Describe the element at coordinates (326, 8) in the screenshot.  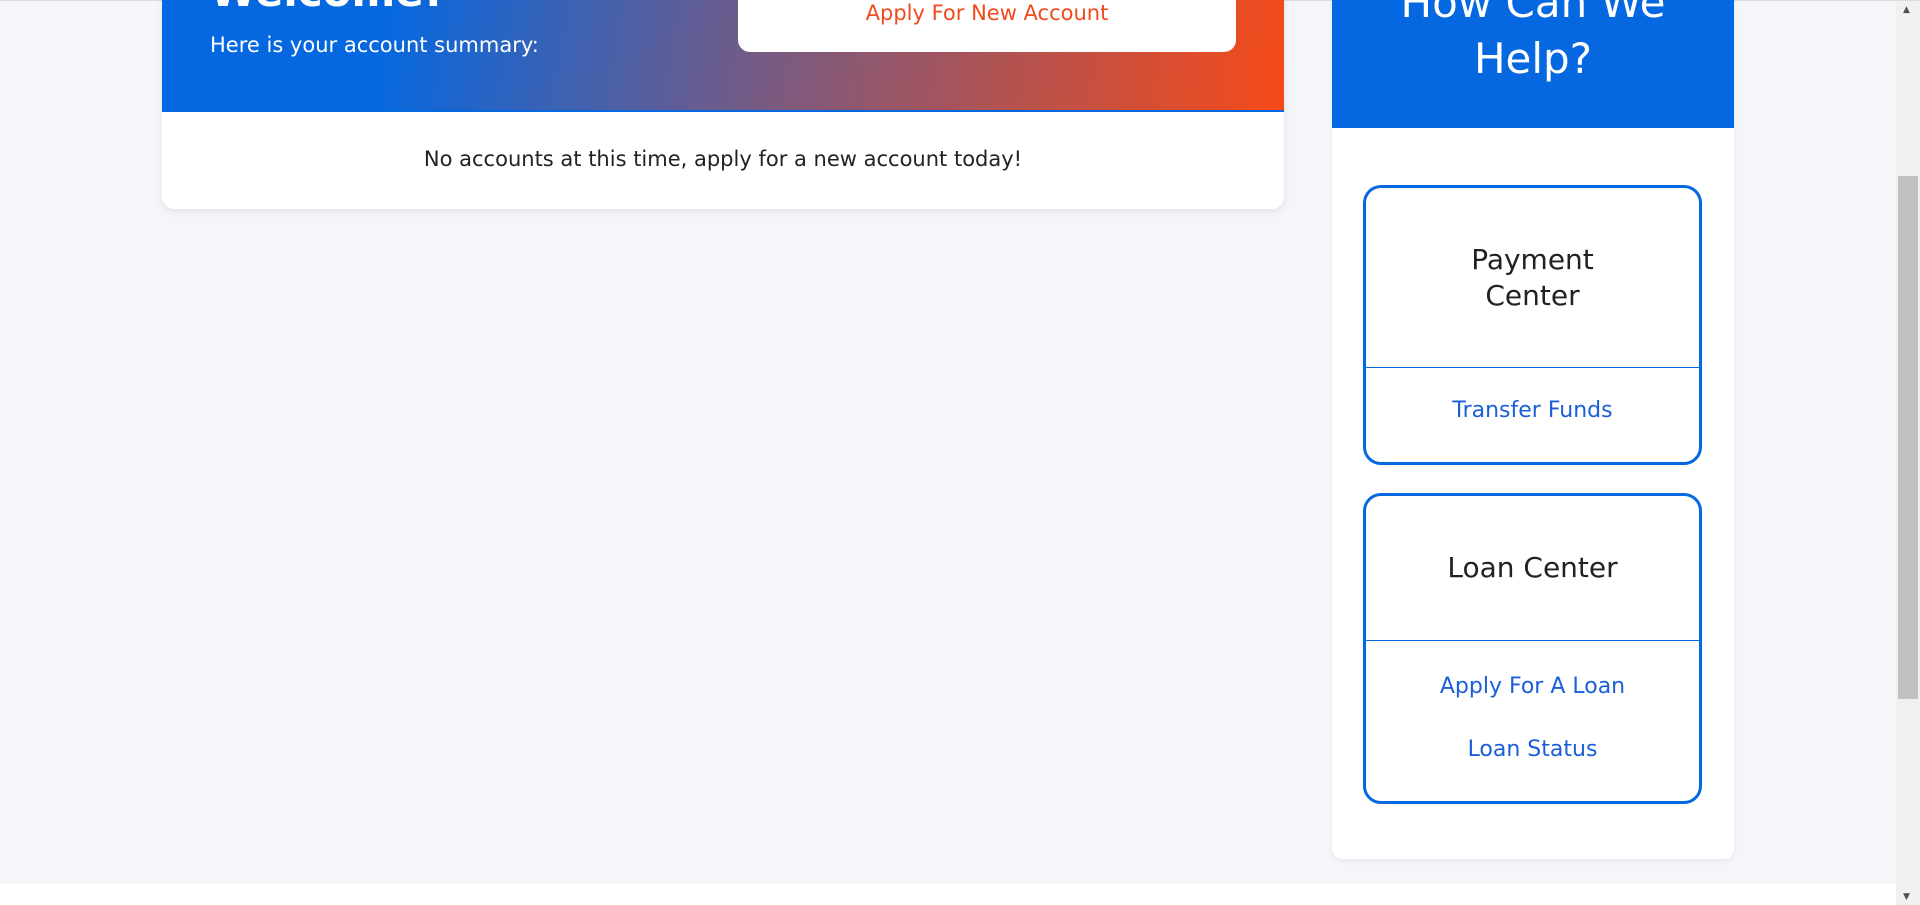
I see `welcome-heading: Welcome!` at that location.